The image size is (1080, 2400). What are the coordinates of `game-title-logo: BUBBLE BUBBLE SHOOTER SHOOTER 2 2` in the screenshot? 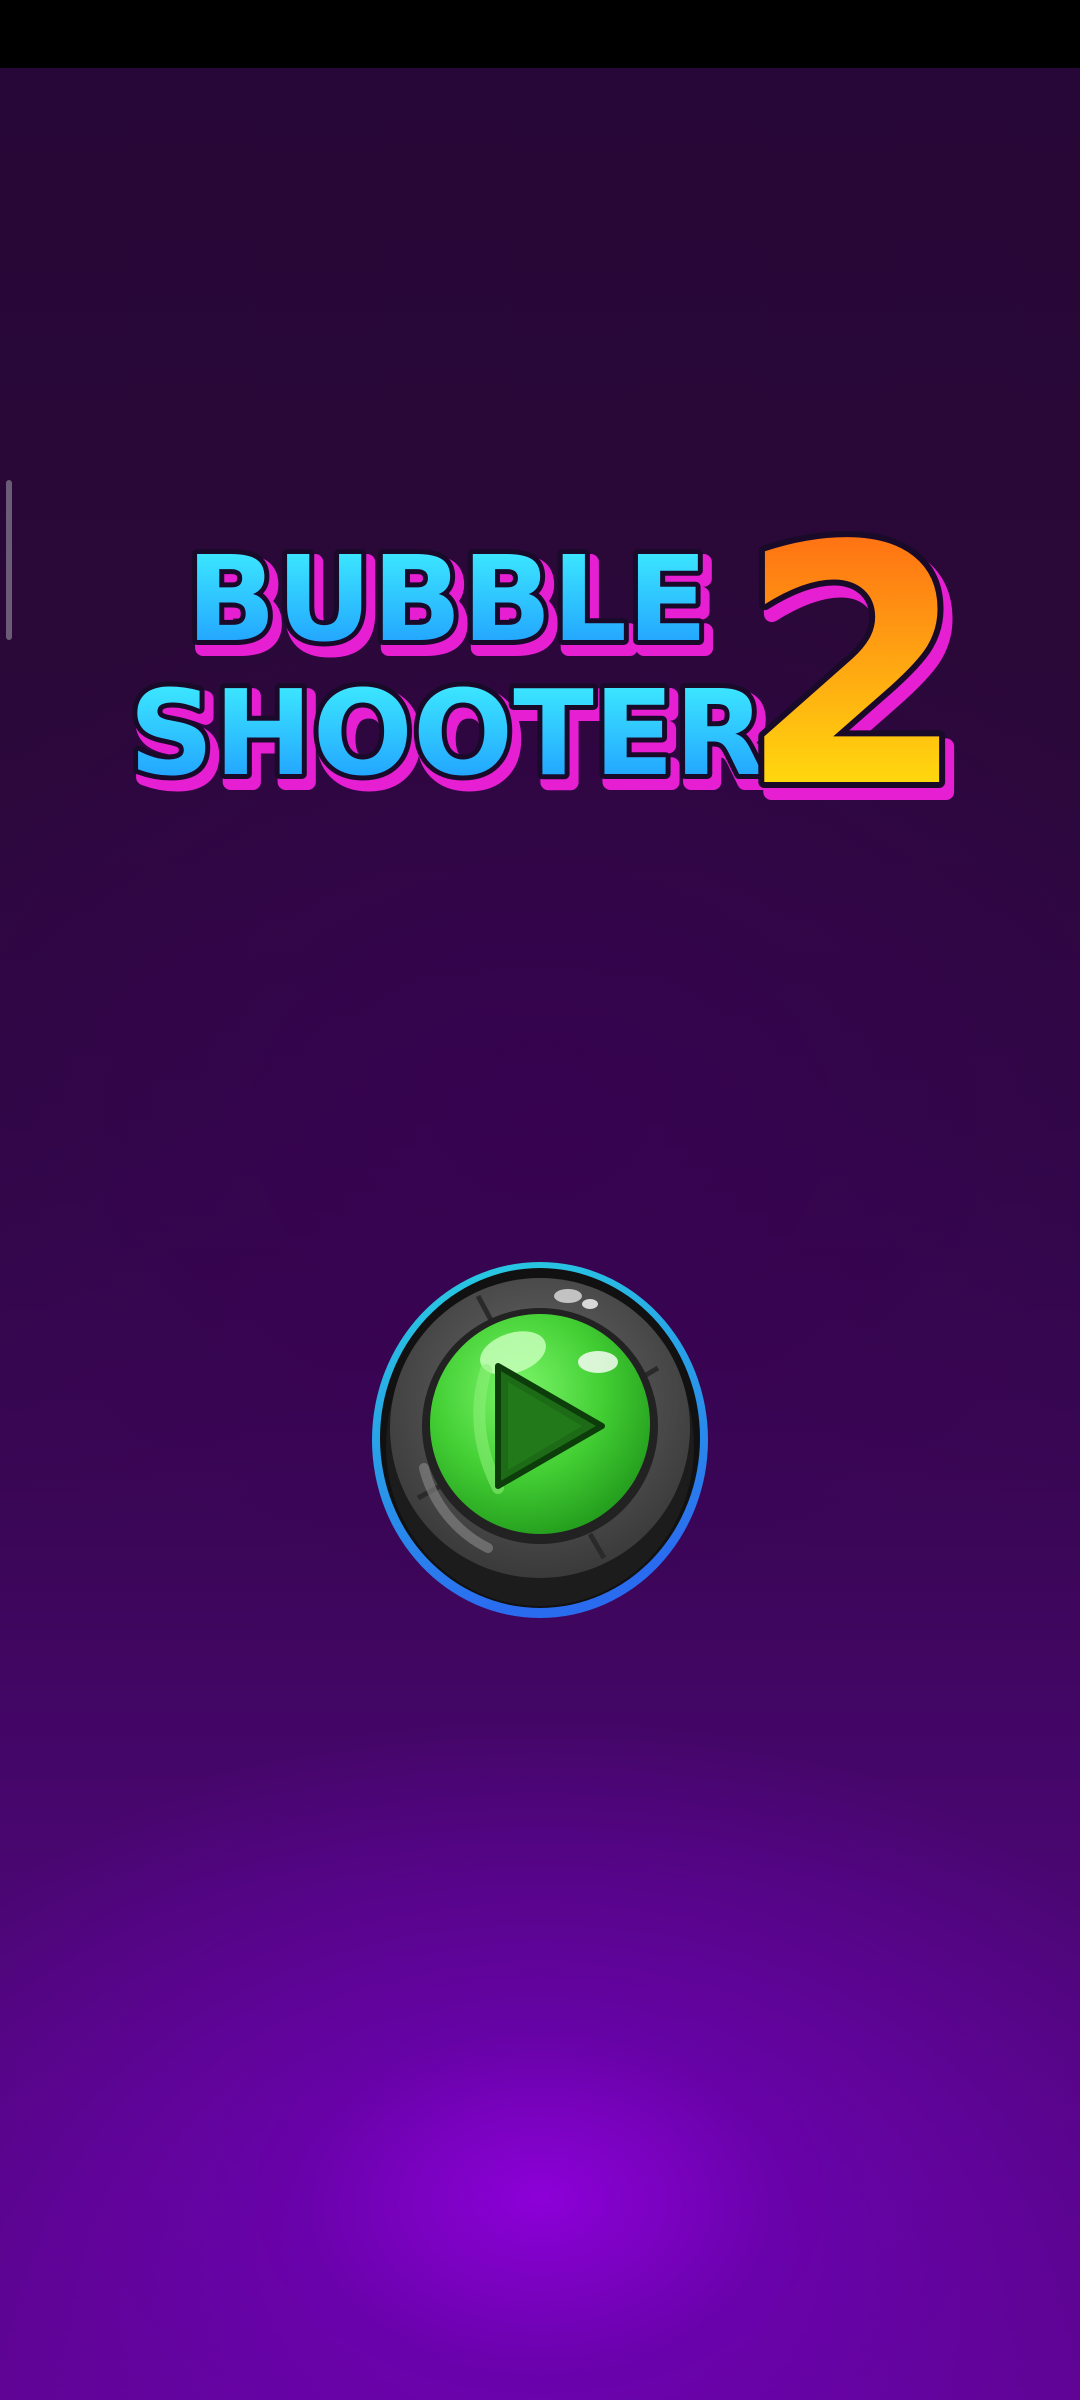 It's located at (552, 650).